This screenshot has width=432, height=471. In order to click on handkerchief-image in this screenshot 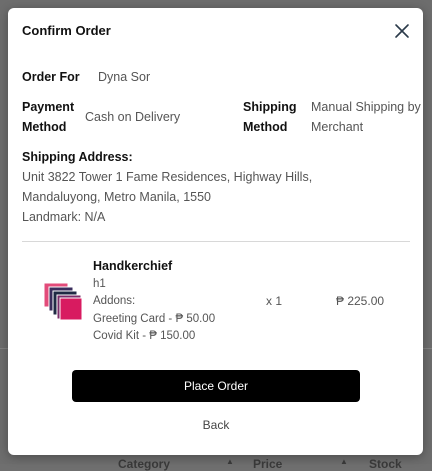, I will do `click(63, 301)`.